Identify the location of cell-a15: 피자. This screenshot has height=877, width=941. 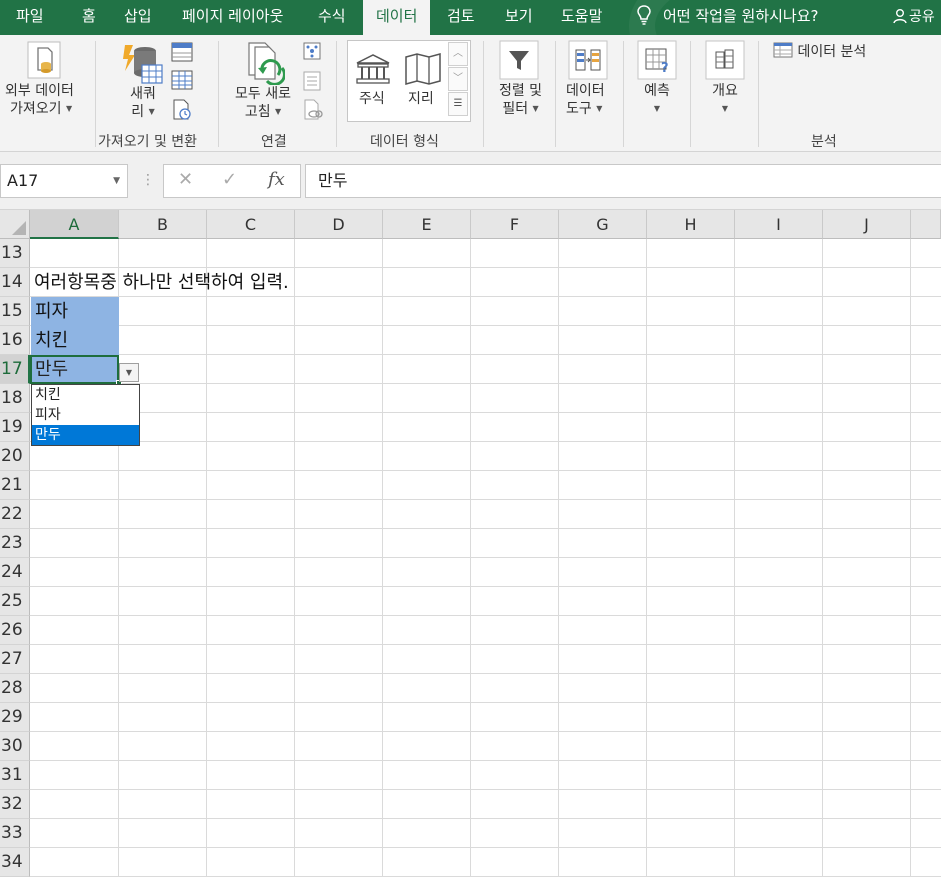
(75, 311).